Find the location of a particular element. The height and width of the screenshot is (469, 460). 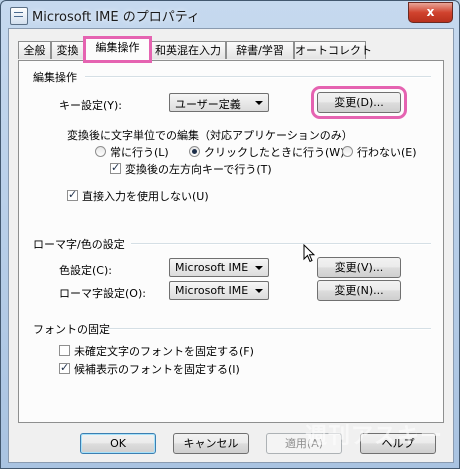

cancel-button: キャンセル is located at coordinates (211, 443).